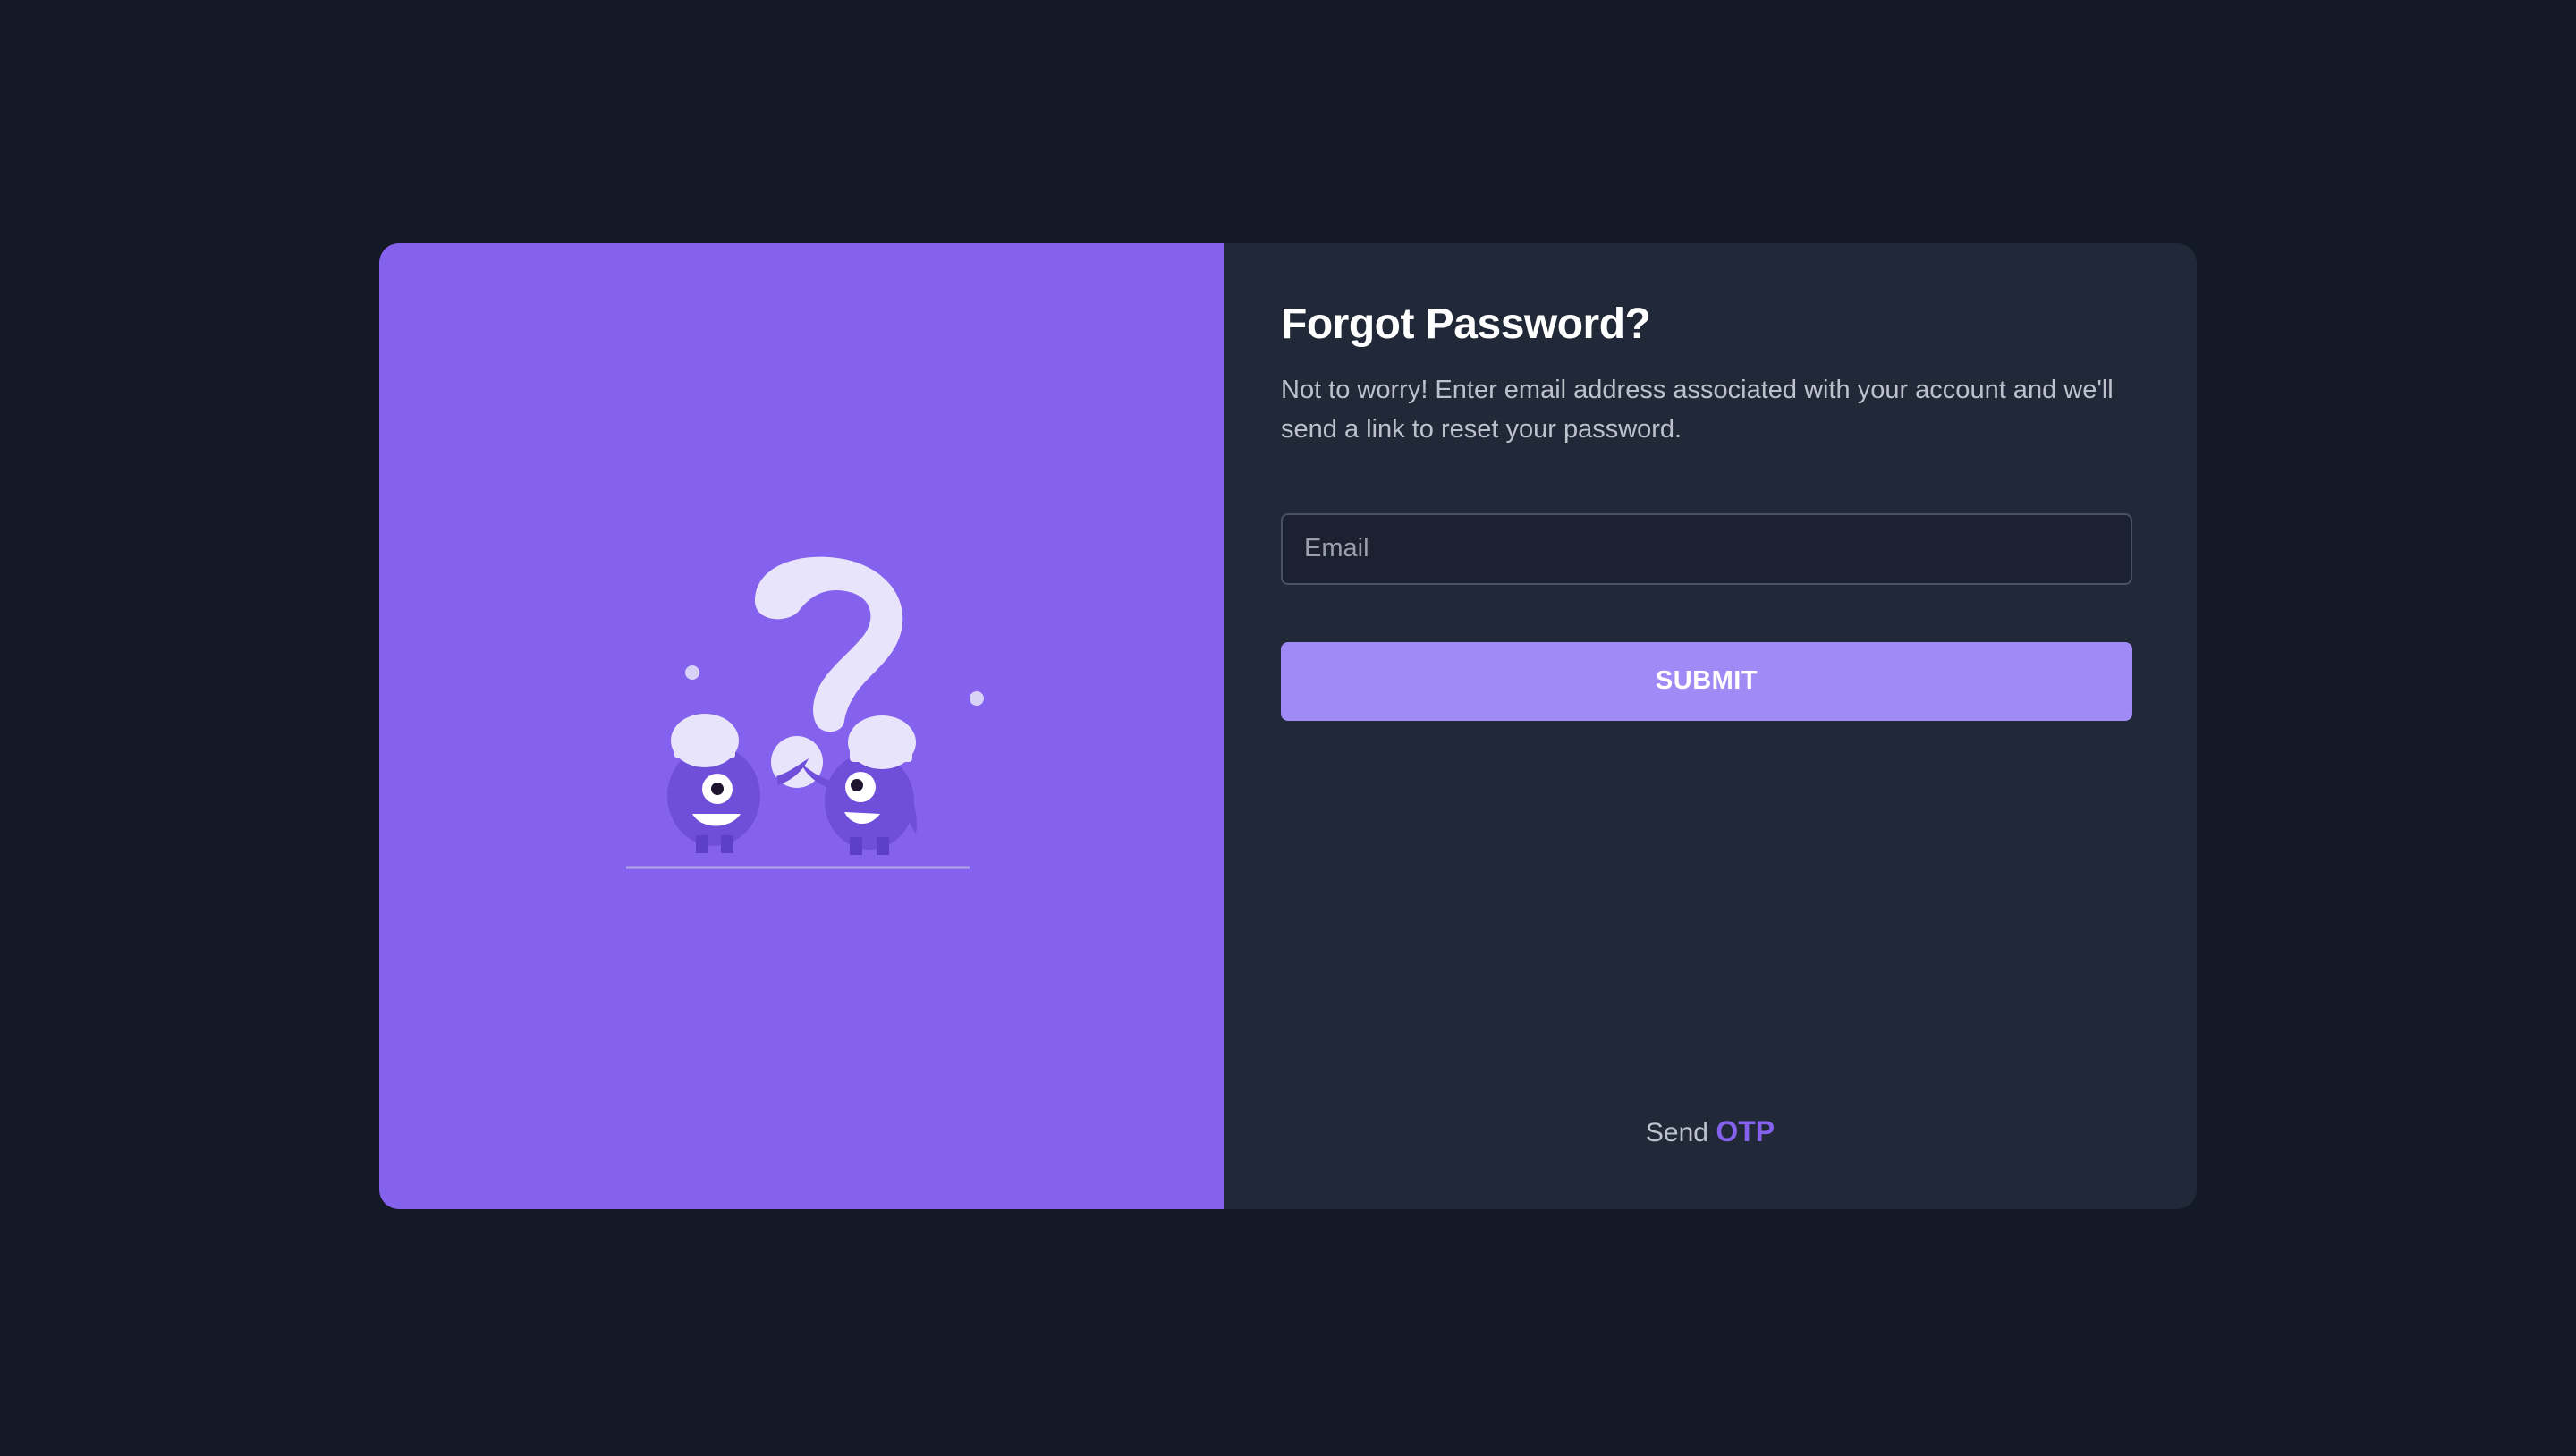 The width and height of the screenshot is (2576, 1456). What do you see at coordinates (1676, 1132) in the screenshot?
I see `send-otp-prefix: Send` at bounding box center [1676, 1132].